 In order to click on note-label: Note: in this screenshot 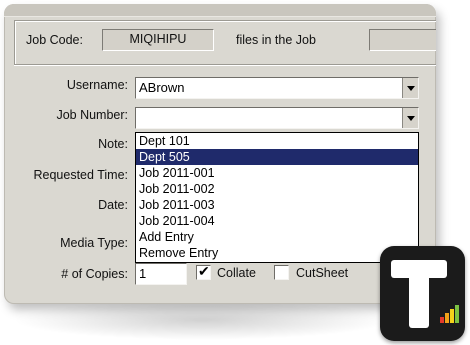, I will do `click(113, 144)`.